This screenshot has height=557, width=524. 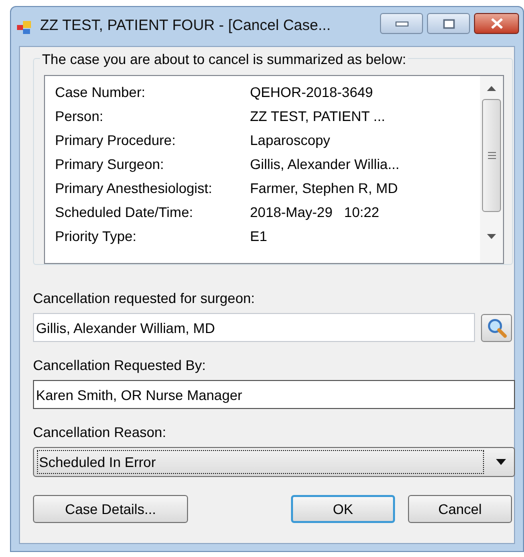 What do you see at coordinates (274, 462) in the screenshot?
I see `reason-dropdown: Scheduled In Error` at bounding box center [274, 462].